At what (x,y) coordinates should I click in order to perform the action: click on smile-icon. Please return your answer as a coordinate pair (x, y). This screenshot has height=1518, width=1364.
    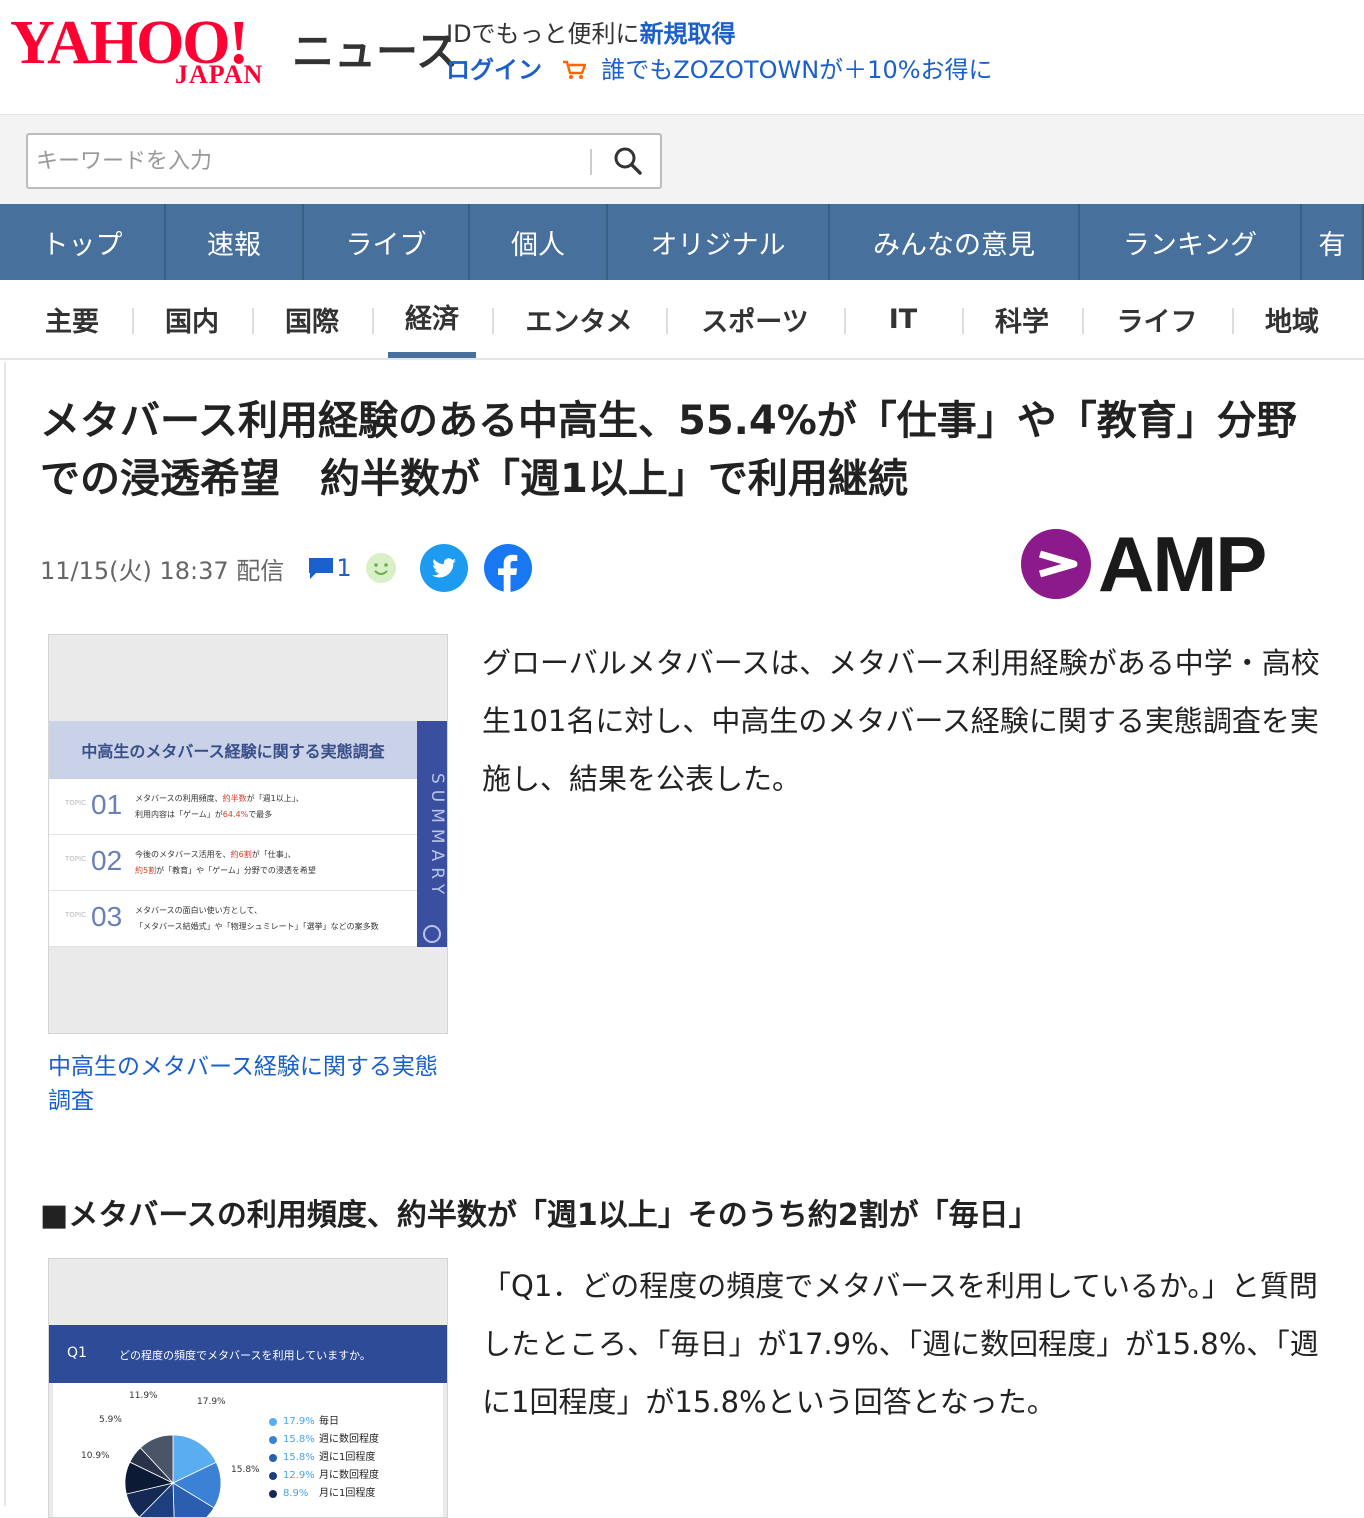
    Looking at the image, I should click on (380, 568).